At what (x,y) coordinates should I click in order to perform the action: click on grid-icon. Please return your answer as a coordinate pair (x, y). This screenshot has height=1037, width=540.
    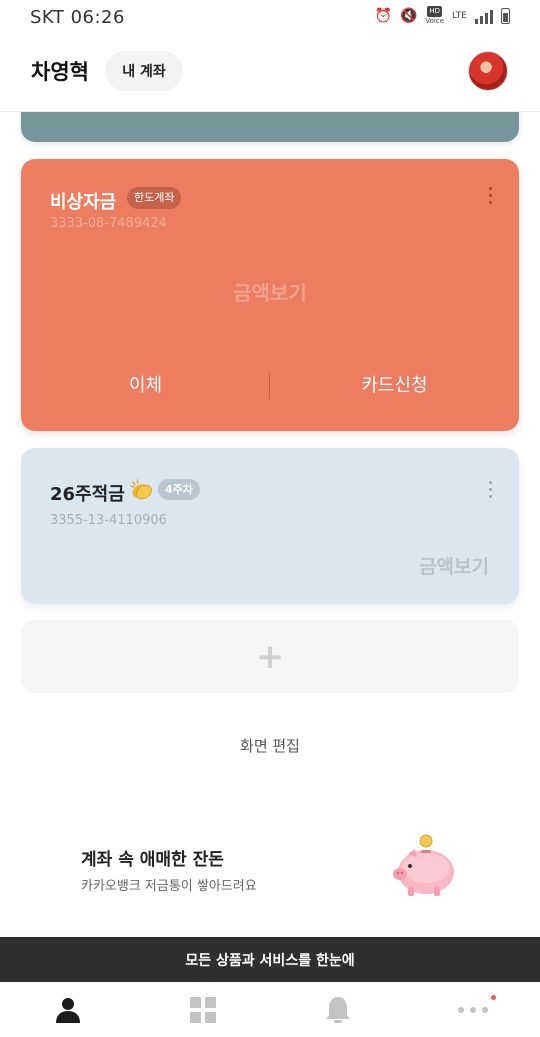
    Looking at the image, I should click on (202, 1009).